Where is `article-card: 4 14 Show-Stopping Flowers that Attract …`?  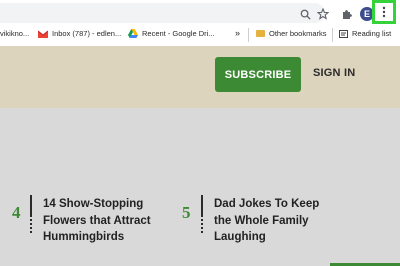
article-card: 4 14 Show-Stopping Flowers that Attract … is located at coordinates (85, 222).